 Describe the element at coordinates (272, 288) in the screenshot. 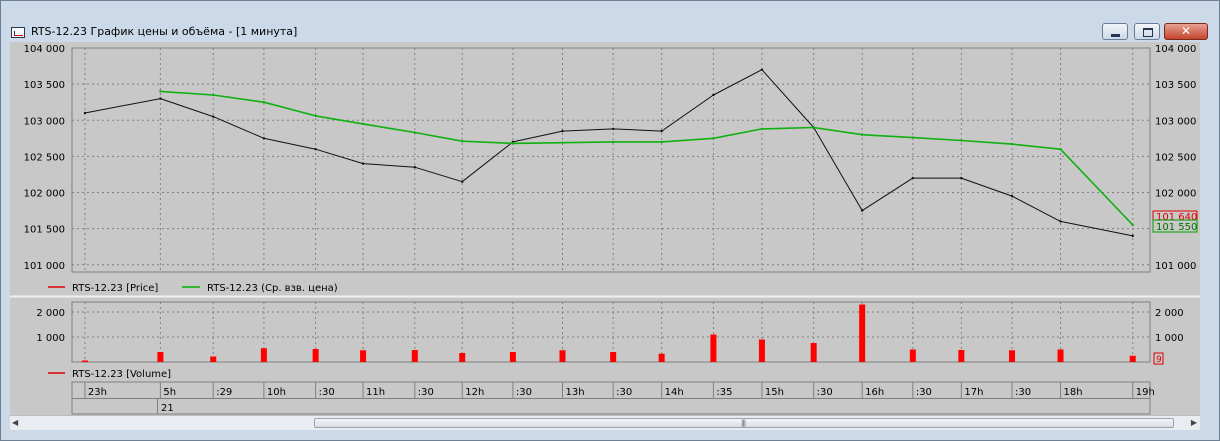

I see `legend-vwap-label: RTS-12.23 (Ср. взв. цена)` at that location.